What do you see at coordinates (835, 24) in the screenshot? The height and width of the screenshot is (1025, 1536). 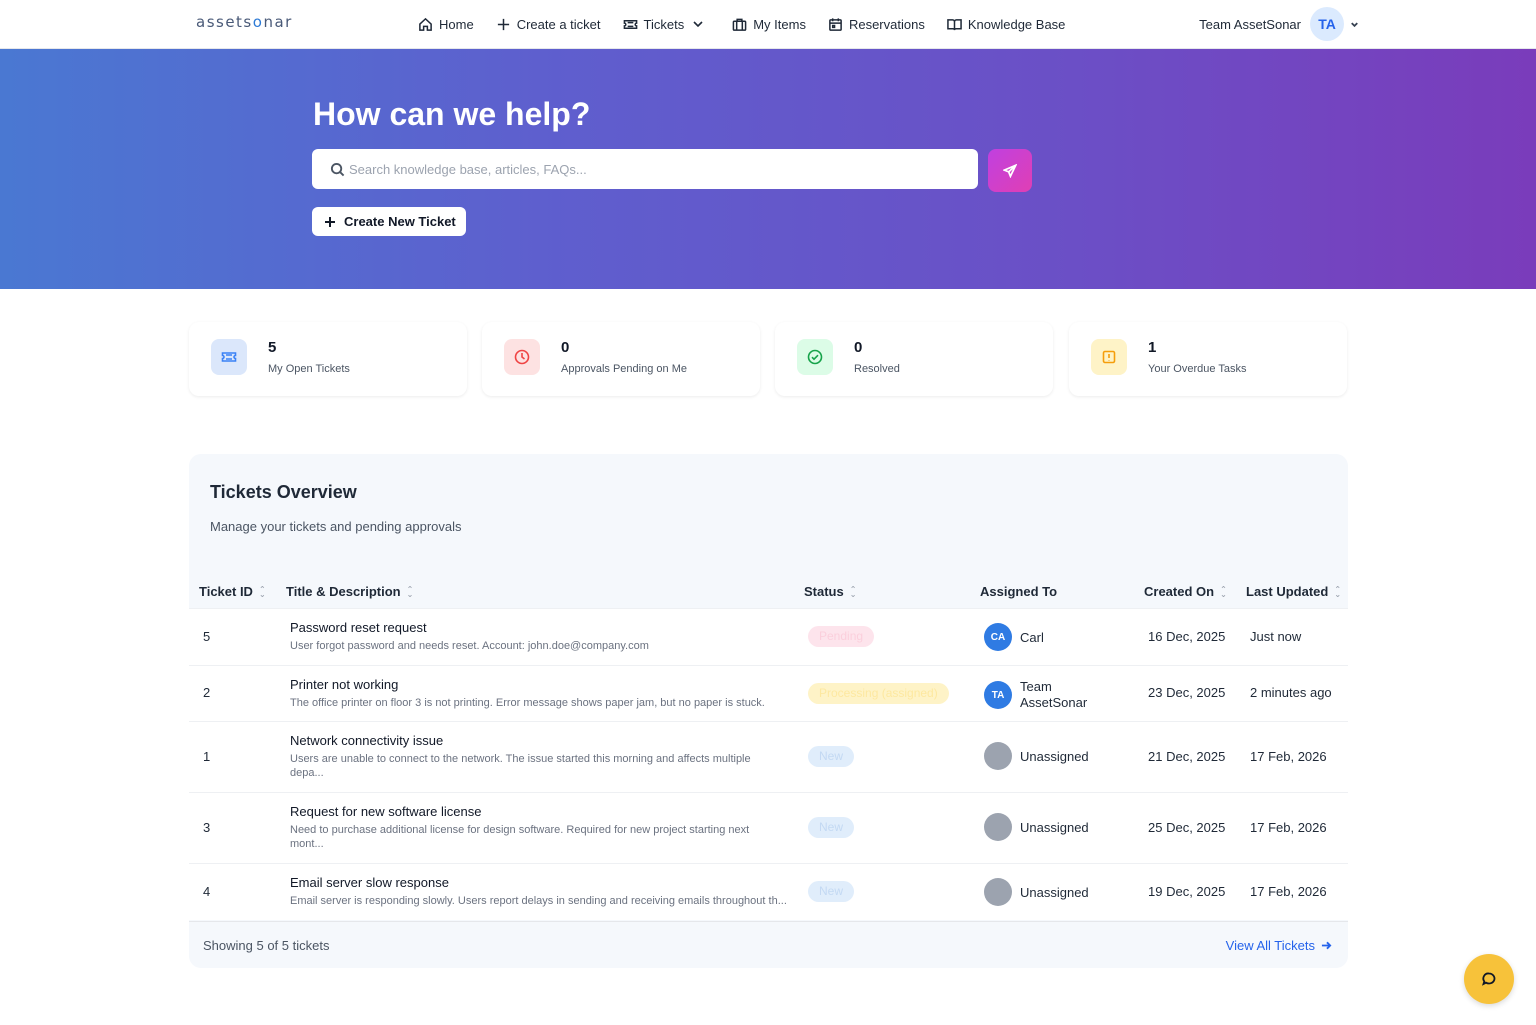 I see `calendar-icon` at bounding box center [835, 24].